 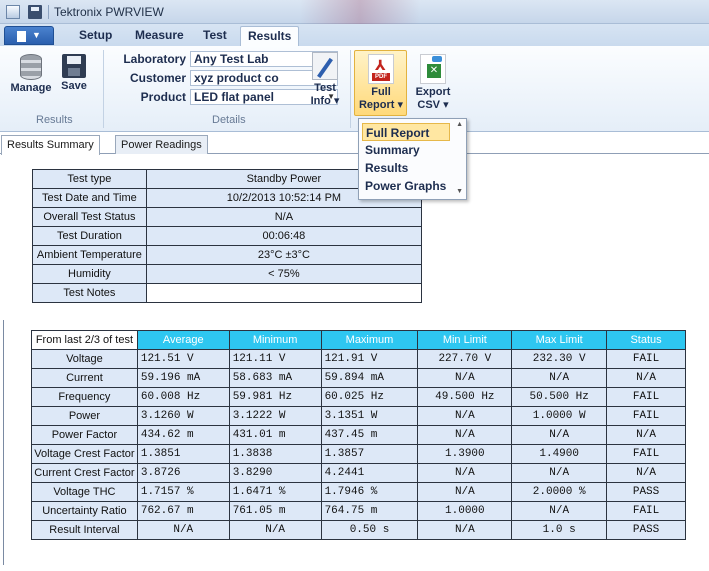 What do you see at coordinates (369, 340) in the screenshot?
I see `column-header: Maximum` at bounding box center [369, 340].